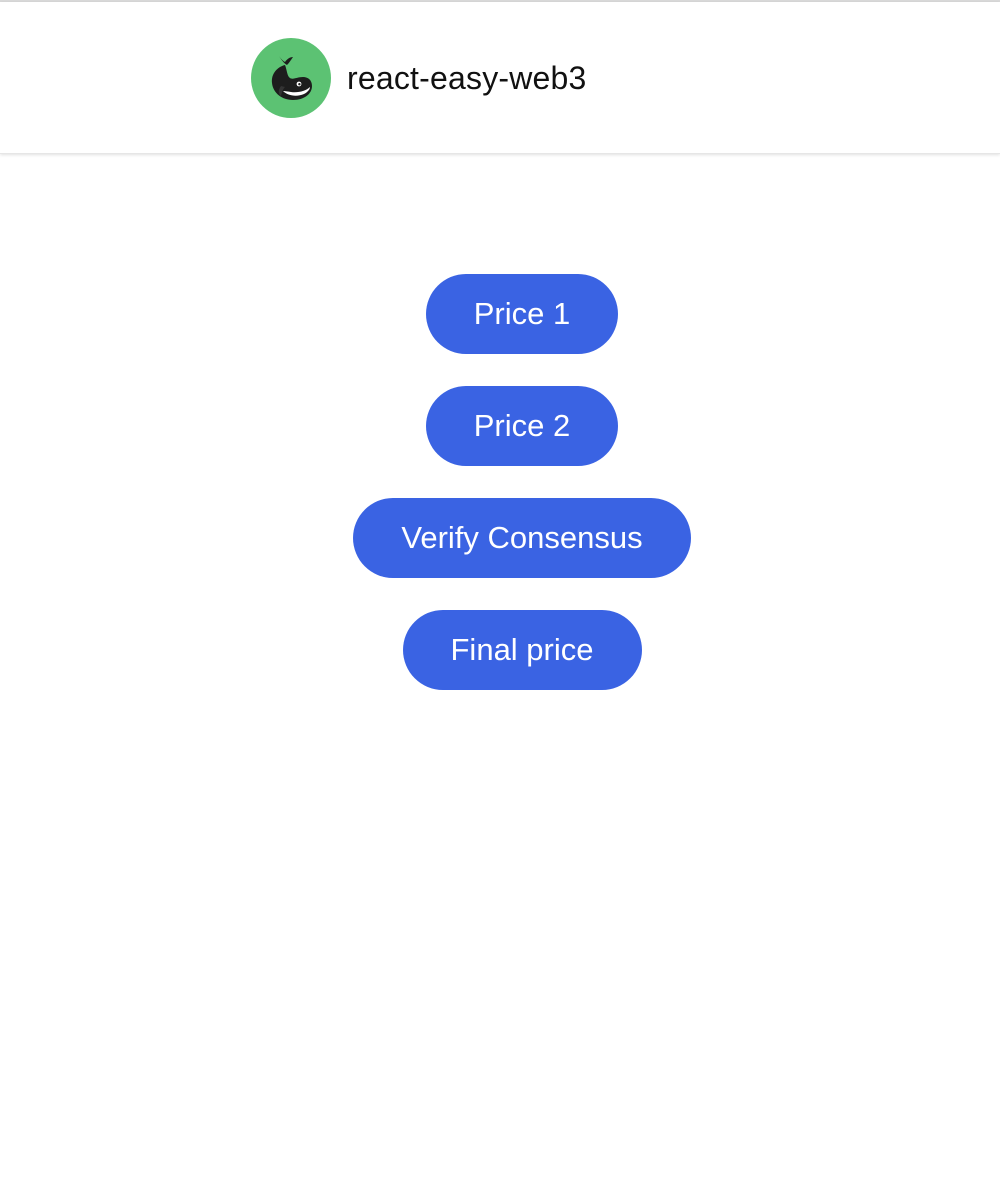 This screenshot has width=1000, height=1180. I want to click on whale-icon, so click(291, 78).